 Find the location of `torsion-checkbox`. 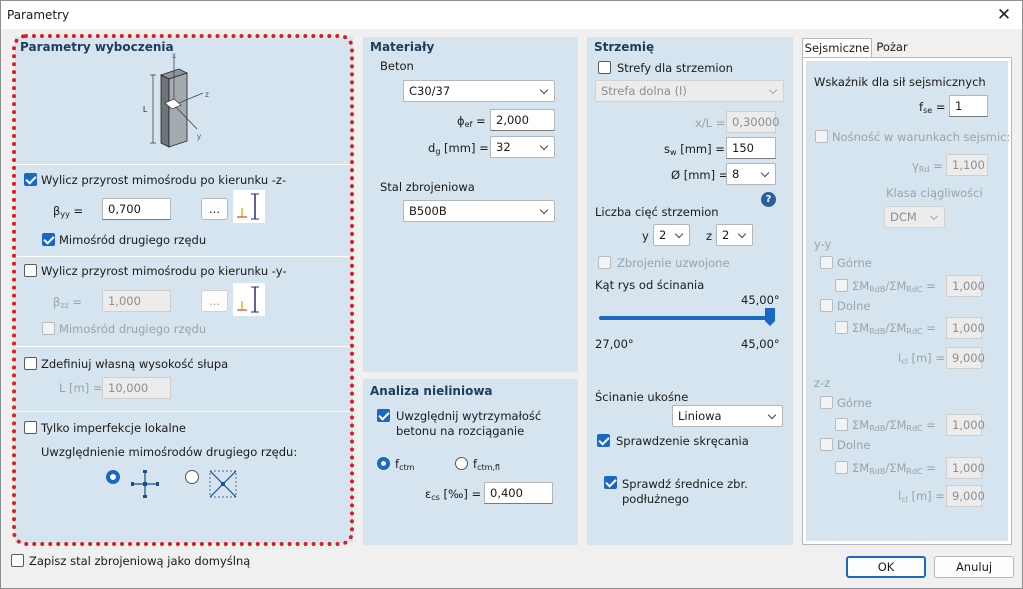

torsion-checkbox is located at coordinates (603, 440).